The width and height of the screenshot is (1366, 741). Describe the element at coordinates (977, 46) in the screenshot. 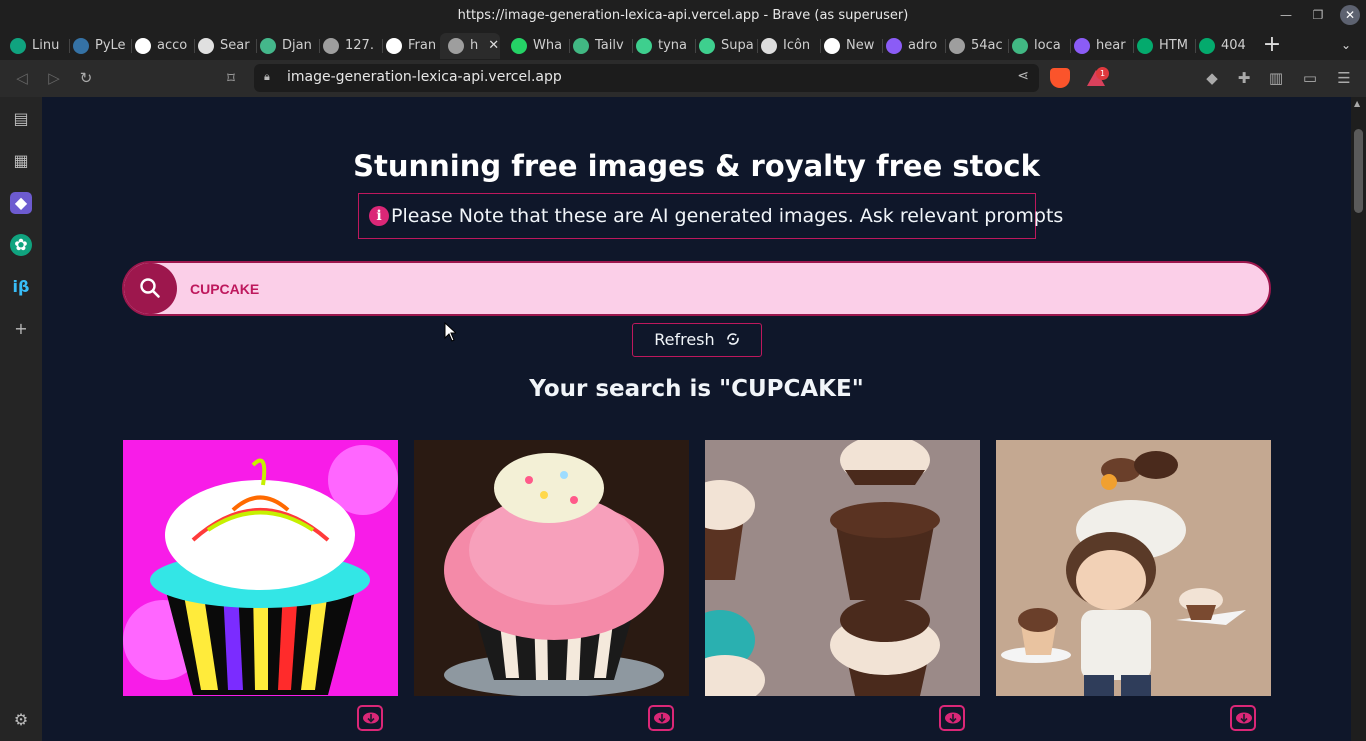

I see `tab-16: 54ac` at that location.